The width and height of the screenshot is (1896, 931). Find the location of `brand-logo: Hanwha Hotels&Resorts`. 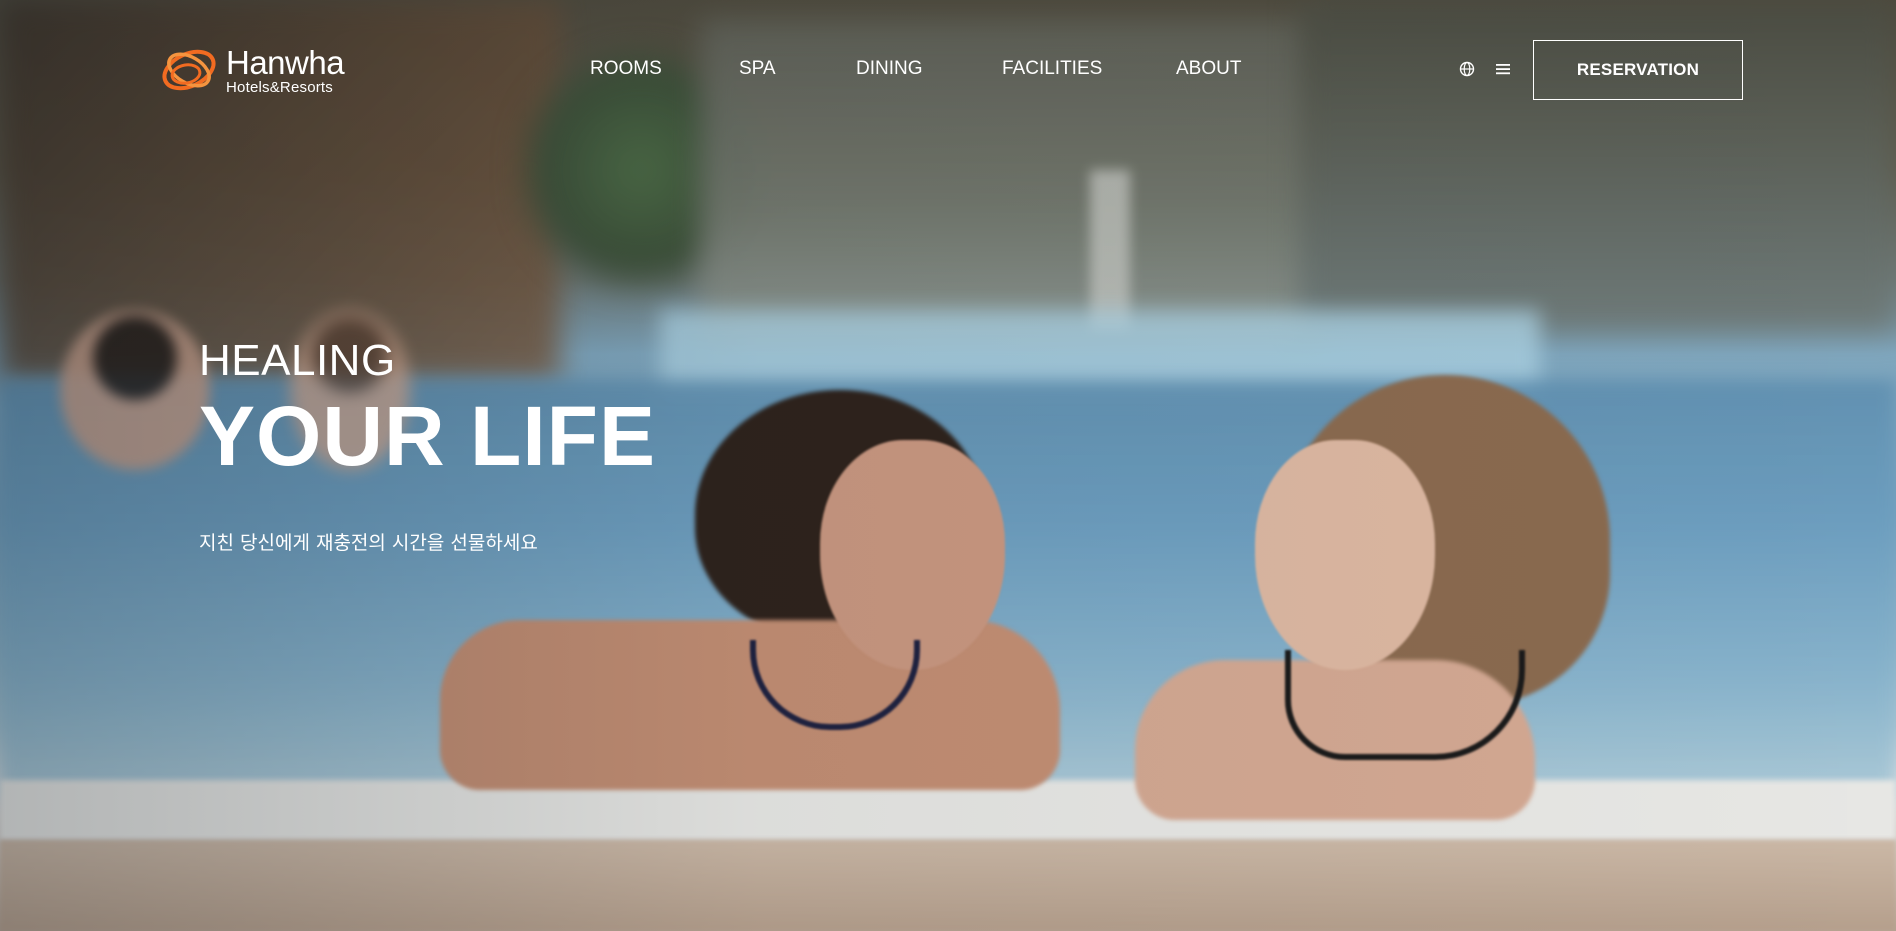

brand-logo: Hanwha Hotels&Resorts is located at coordinates (263, 70).